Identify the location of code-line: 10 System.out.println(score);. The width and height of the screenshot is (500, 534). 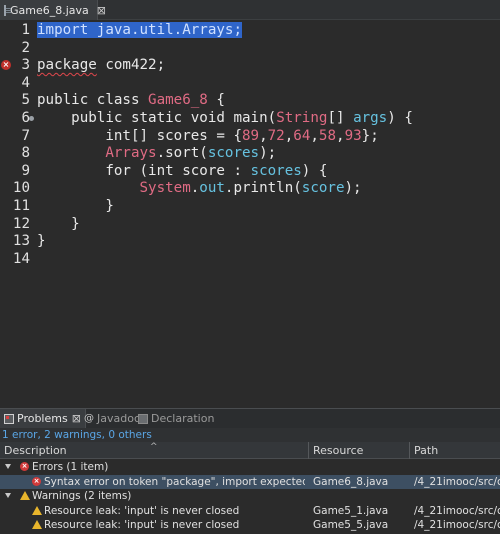
(250, 189).